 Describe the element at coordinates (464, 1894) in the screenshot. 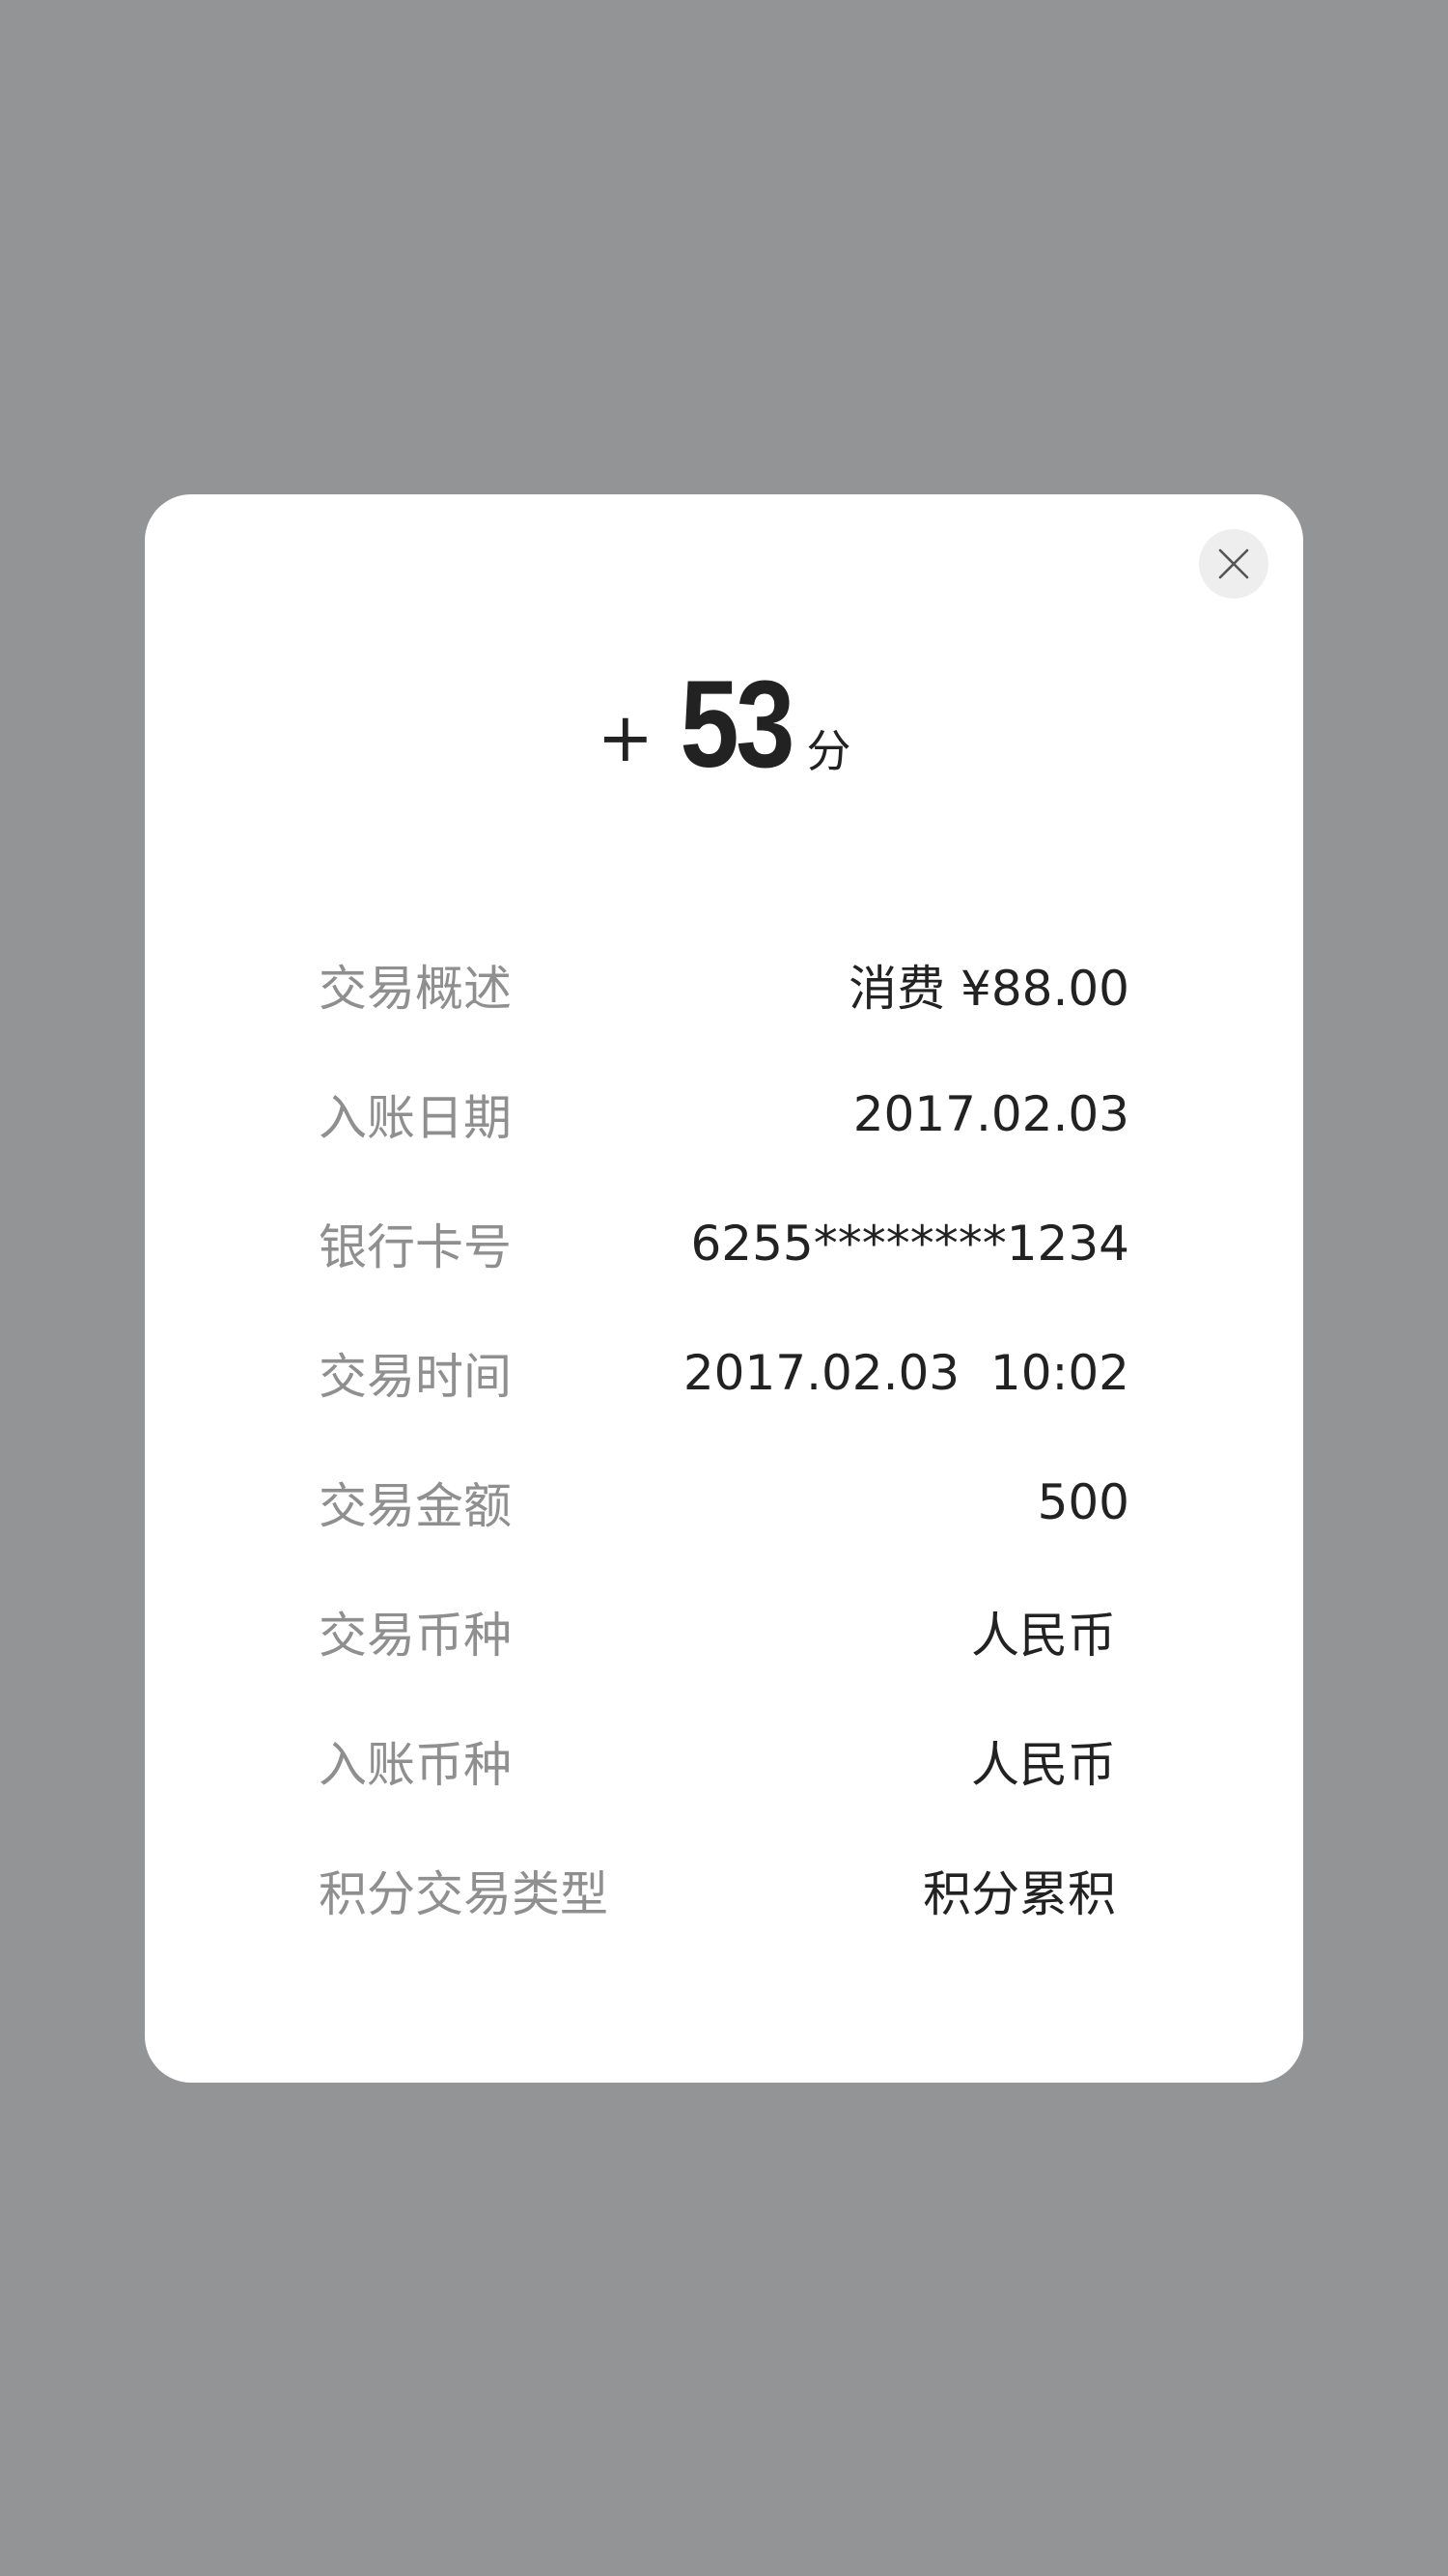

I see `detail-label: 积分交易类型` at that location.